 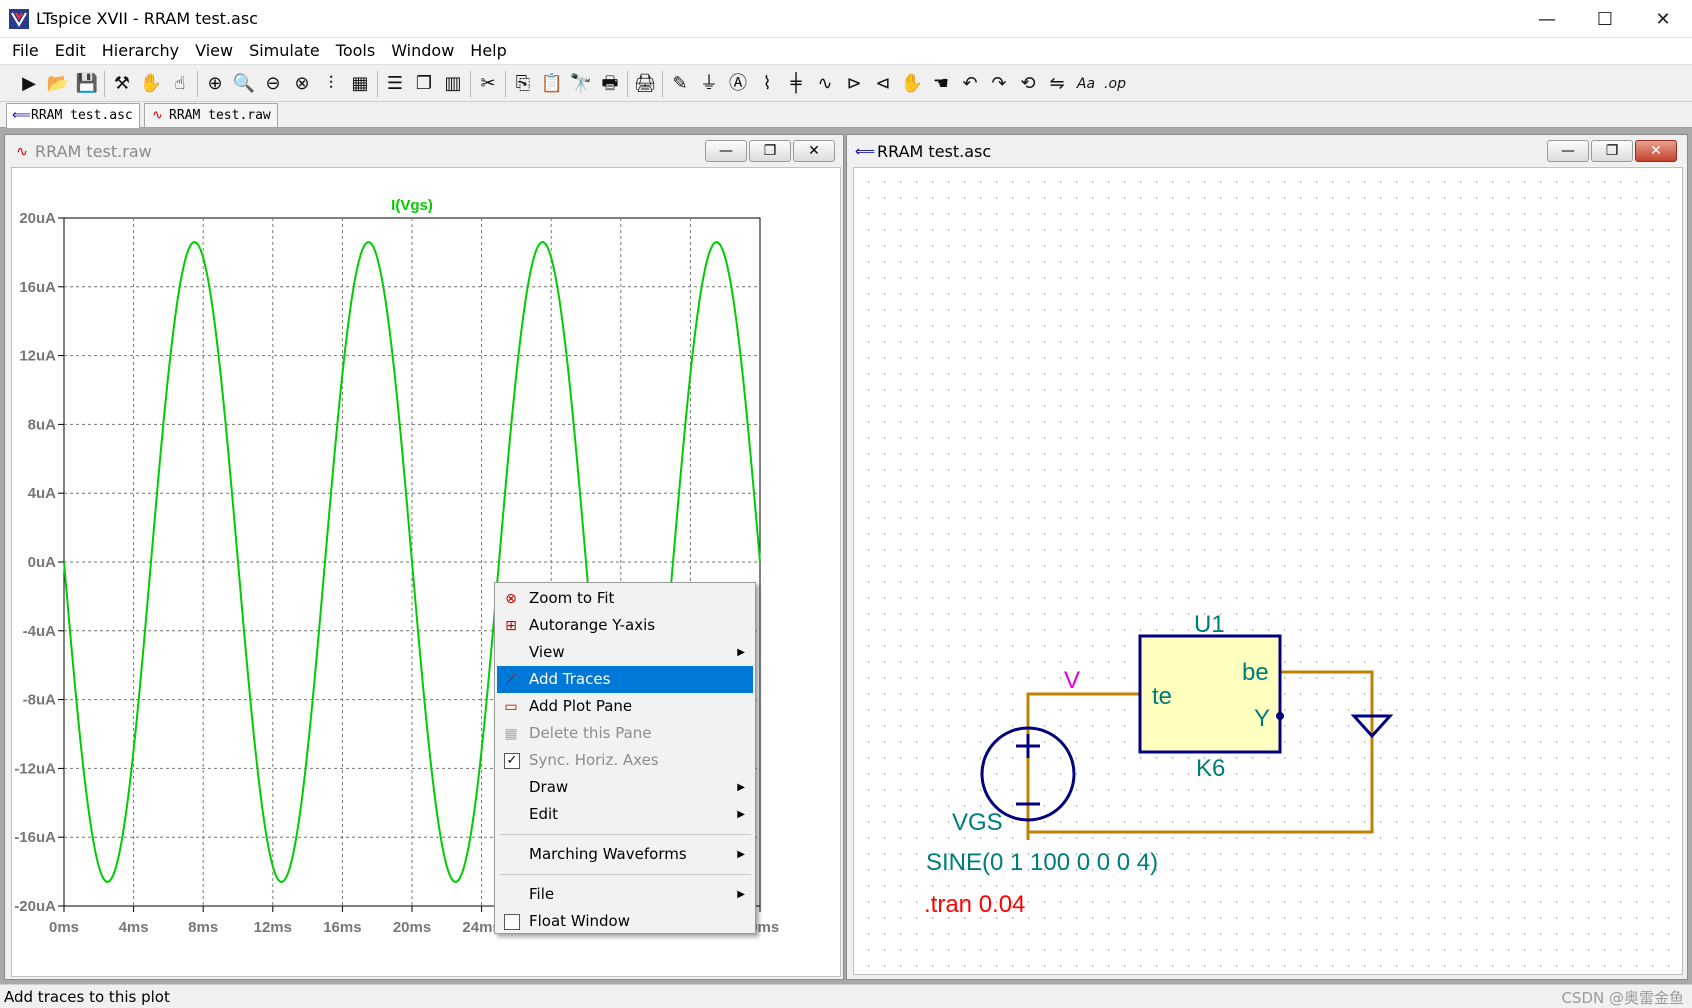 What do you see at coordinates (625, 652) in the screenshot?
I see `ctx-item-view: View ▶` at bounding box center [625, 652].